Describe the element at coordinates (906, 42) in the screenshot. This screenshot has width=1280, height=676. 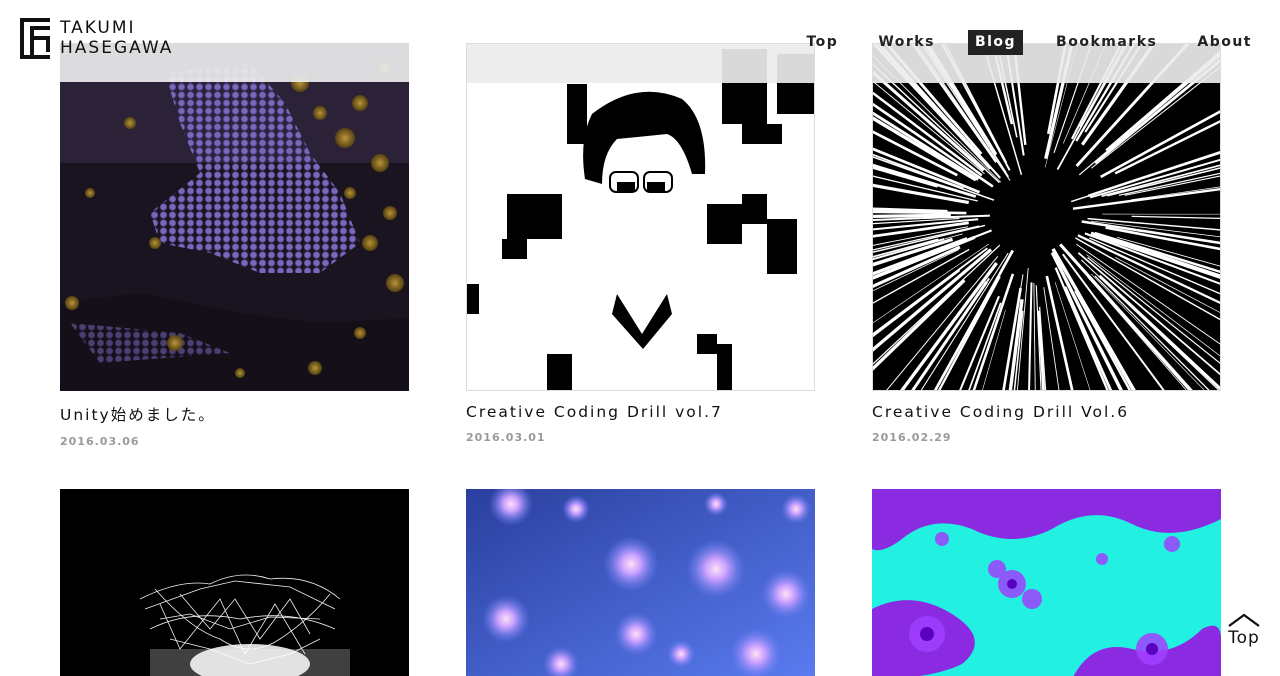
I see `nav-item-works: Works` at that location.